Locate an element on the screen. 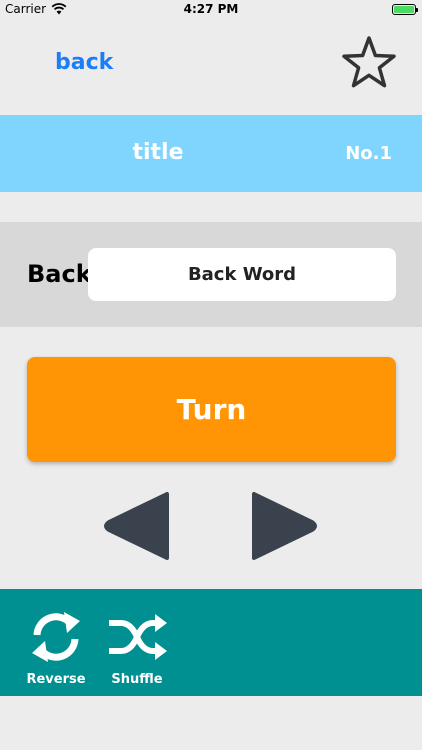 This screenshot has height=750, width=422. battery-level is located at coordinates (404, 9).